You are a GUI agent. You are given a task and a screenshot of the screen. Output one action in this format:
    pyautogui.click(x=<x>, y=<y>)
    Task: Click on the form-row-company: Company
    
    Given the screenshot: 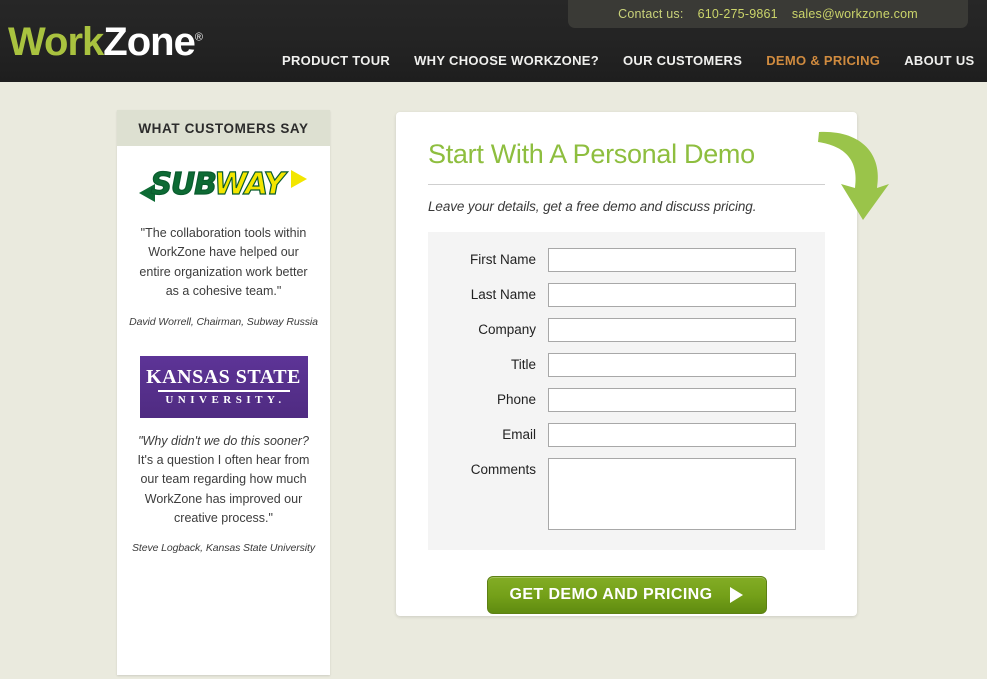 What is the action you would take?
    pyautogui.click(x=614, y=329)
    